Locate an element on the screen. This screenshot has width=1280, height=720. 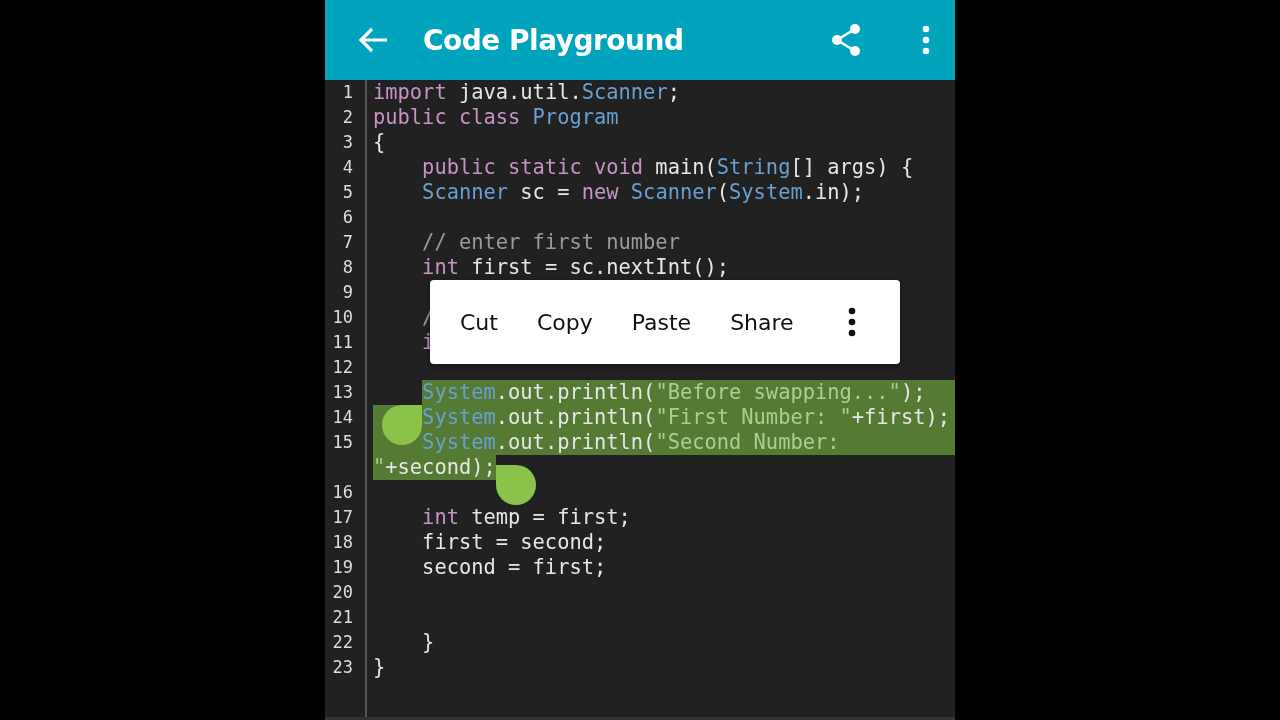
line-number: 17 is located at coordinates (342, 517).